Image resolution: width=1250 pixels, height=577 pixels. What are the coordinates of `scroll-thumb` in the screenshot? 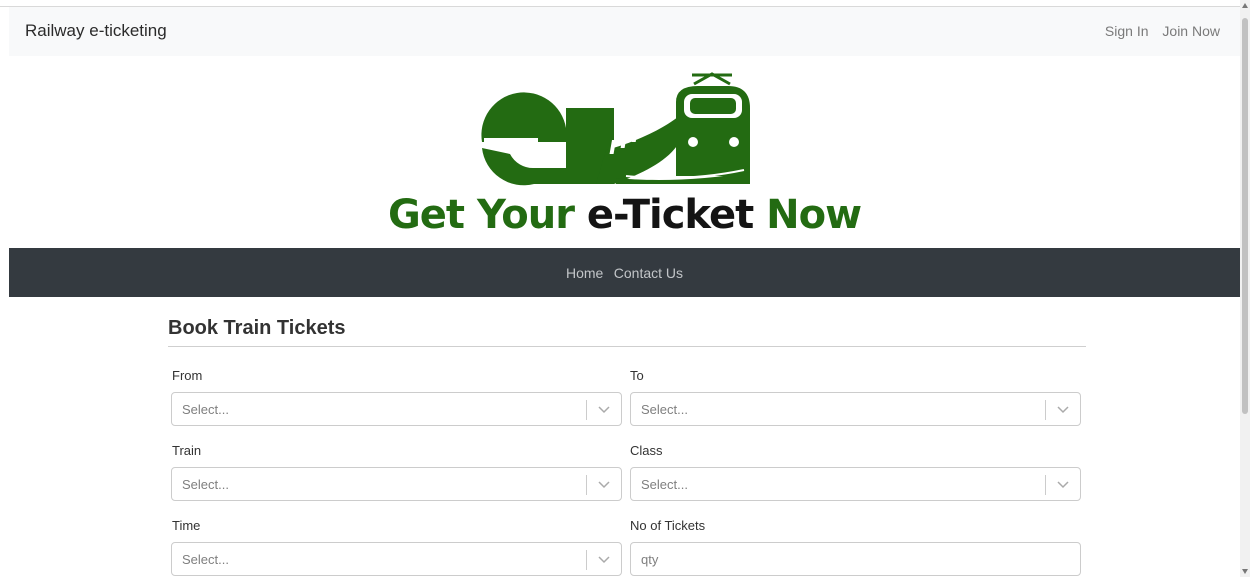 It's located at (1245, 216).